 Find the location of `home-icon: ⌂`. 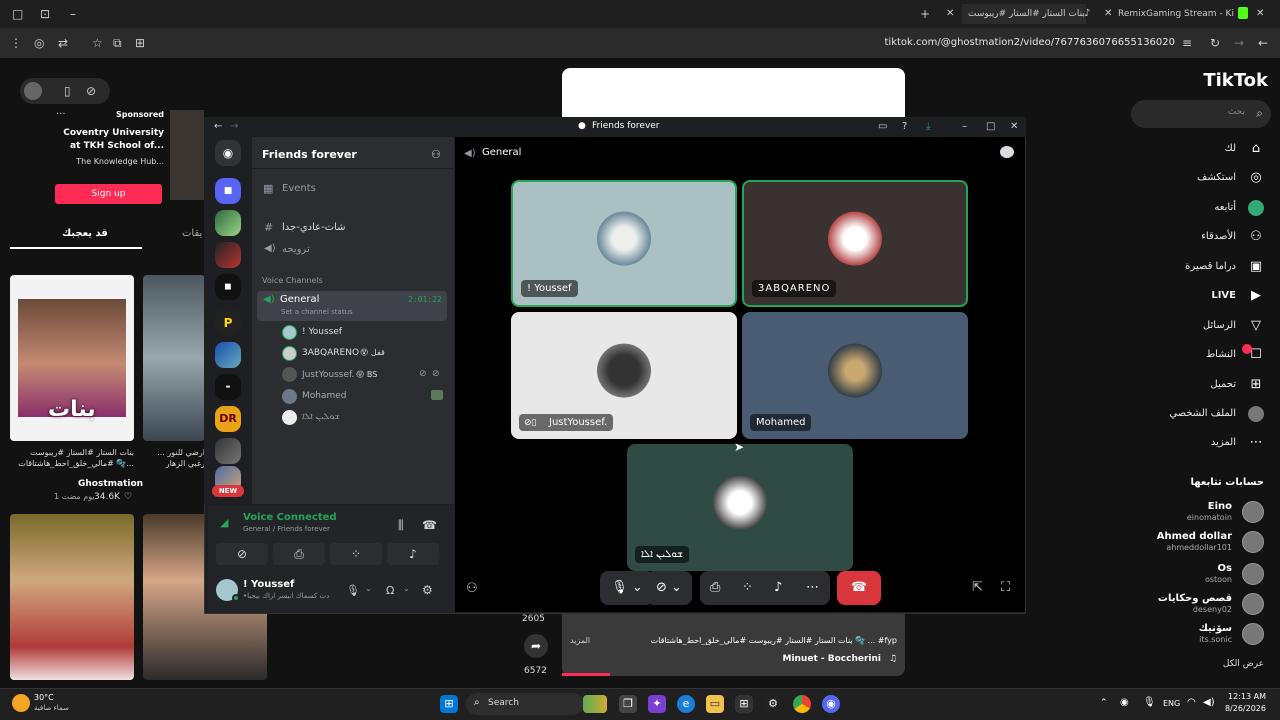

home-icon: ⌂ is located at coordinates (1256, 149).